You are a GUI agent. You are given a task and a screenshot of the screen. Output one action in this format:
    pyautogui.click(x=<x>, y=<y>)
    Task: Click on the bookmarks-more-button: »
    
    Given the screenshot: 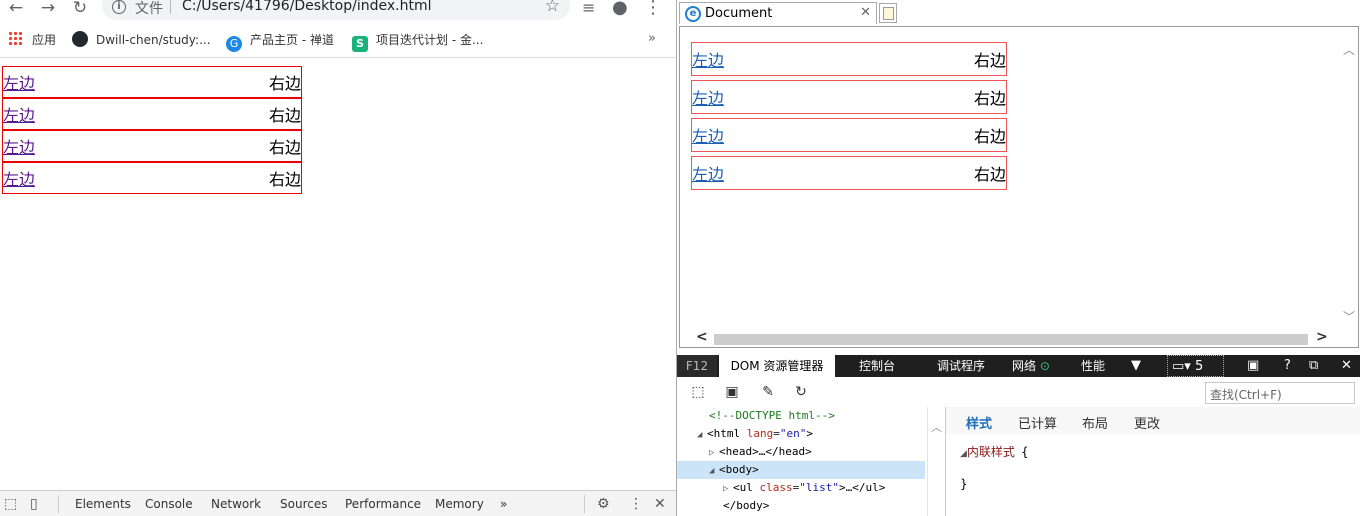 What is the action you would take?
    pyautogui.click(x=652, y=38)
    